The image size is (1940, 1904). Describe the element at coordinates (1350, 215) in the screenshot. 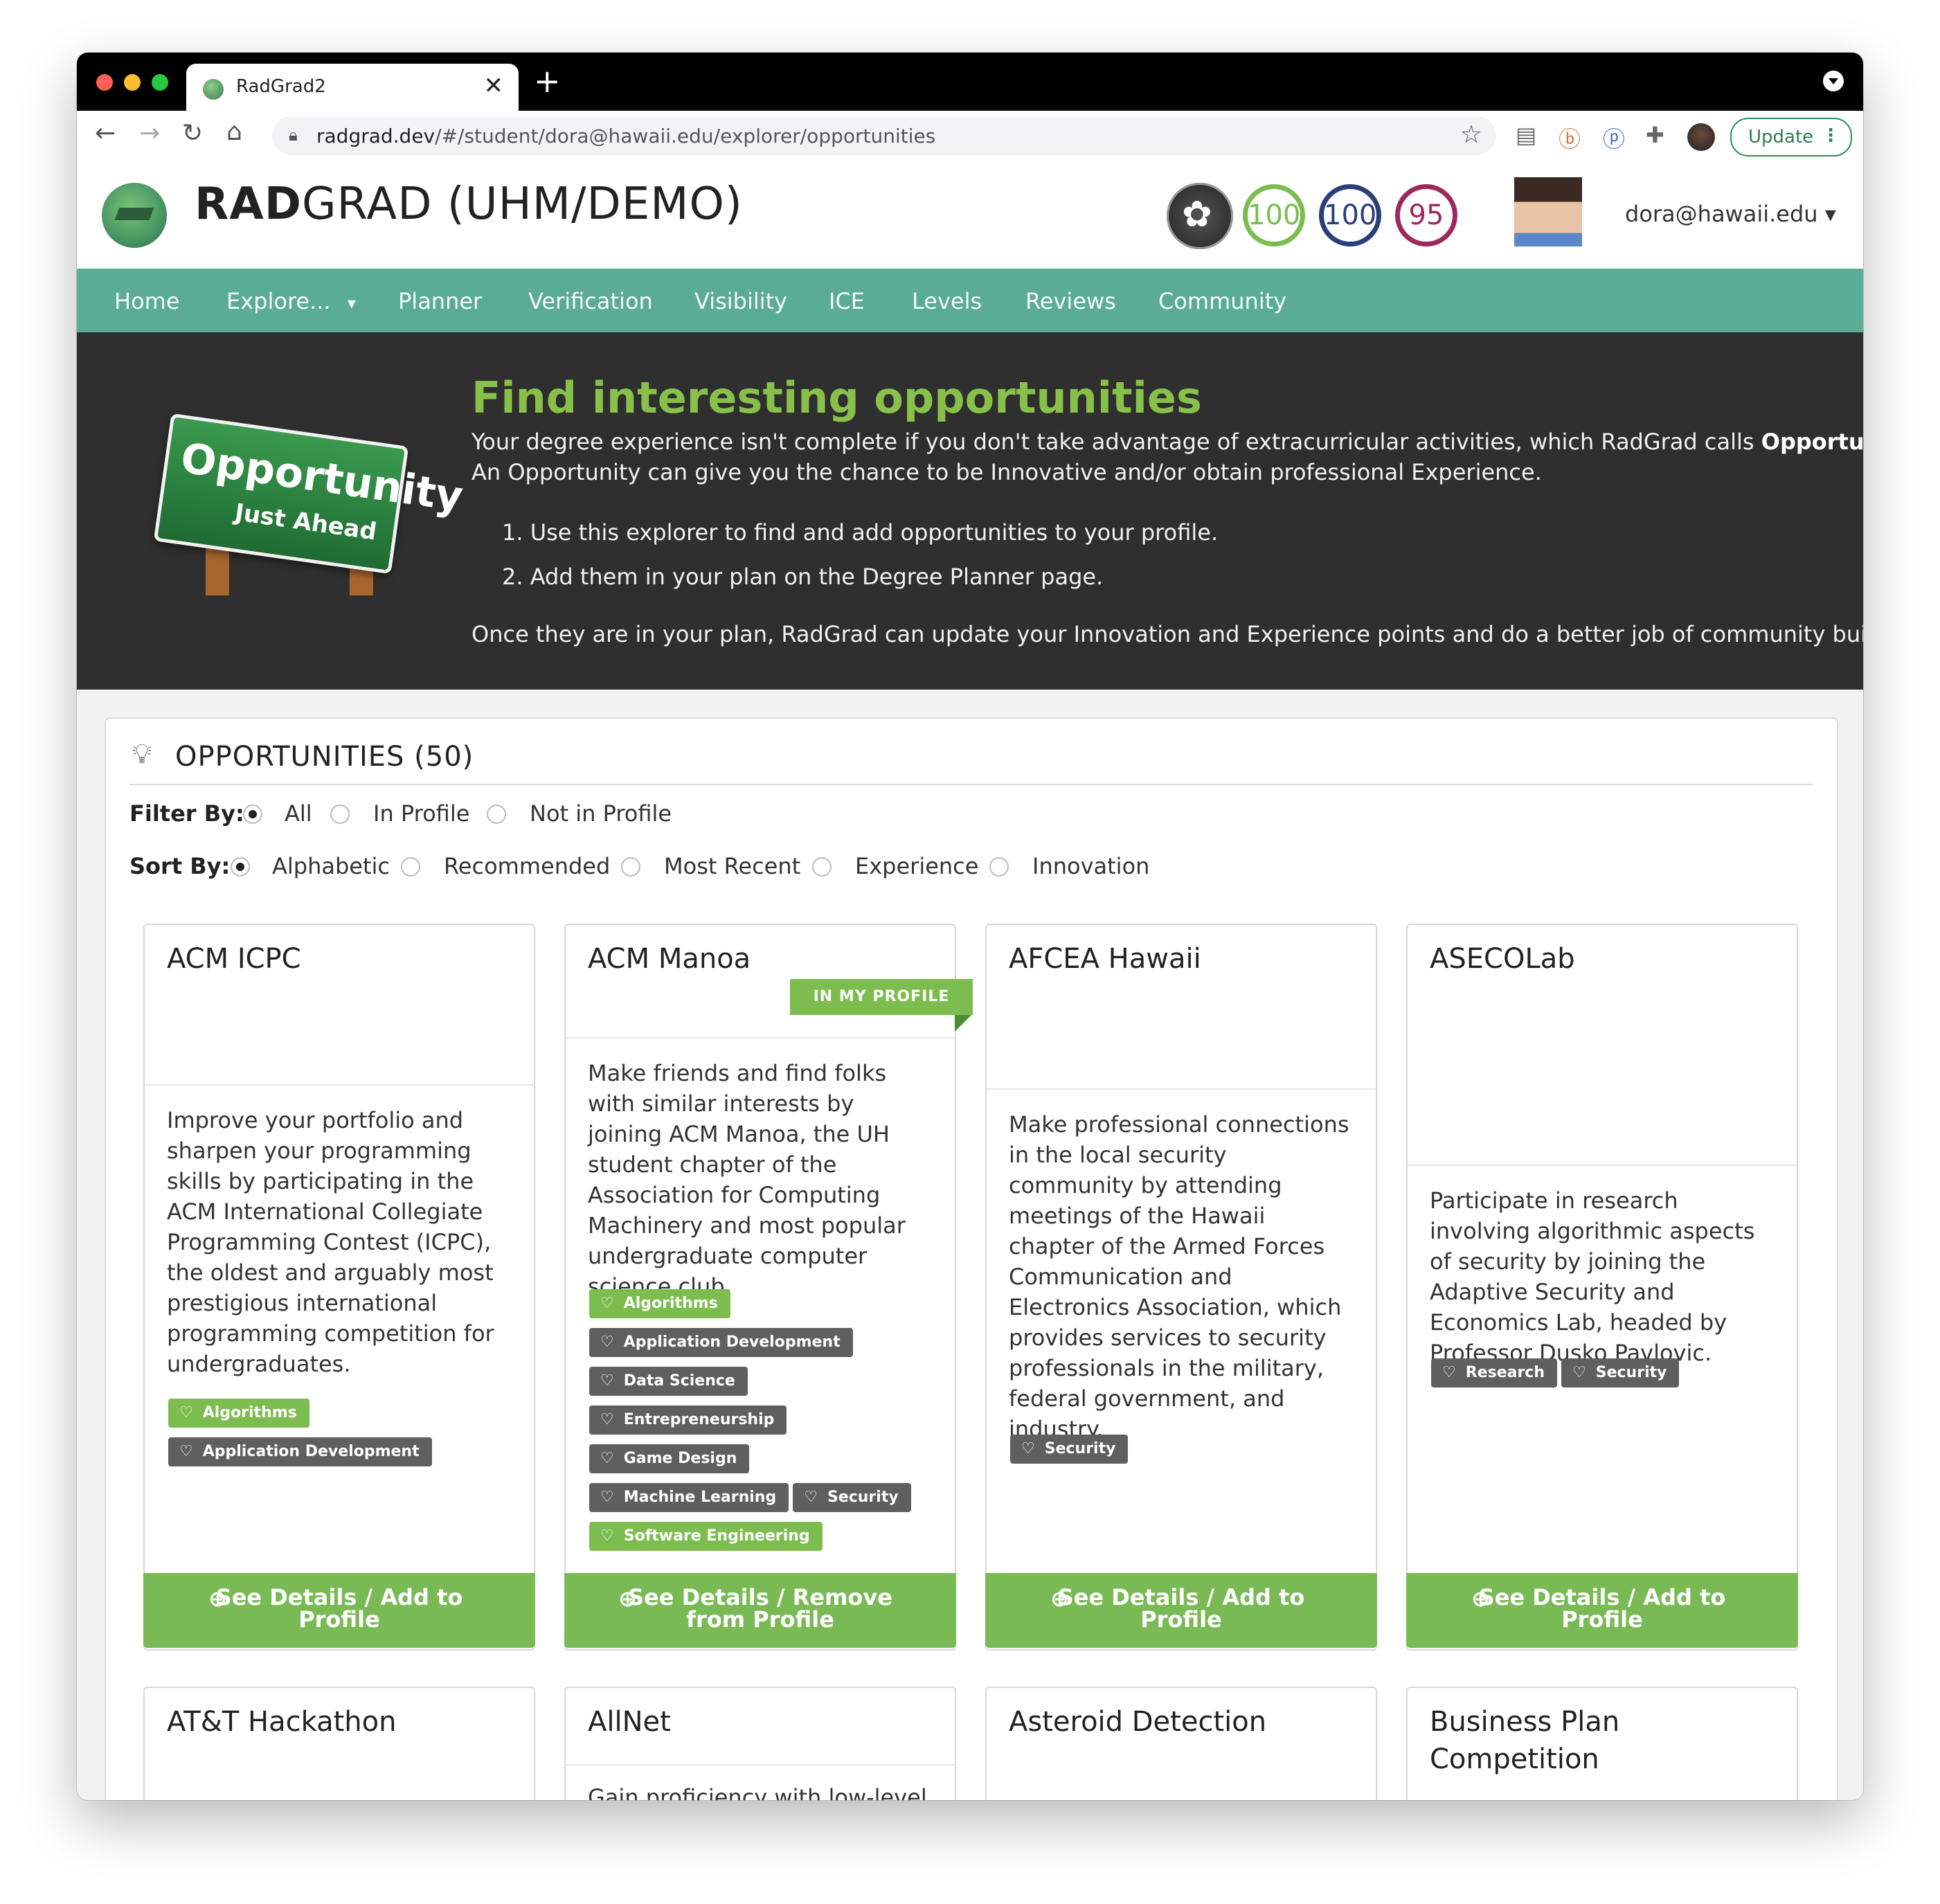

I see `competency-level-ring: 100` at that location.